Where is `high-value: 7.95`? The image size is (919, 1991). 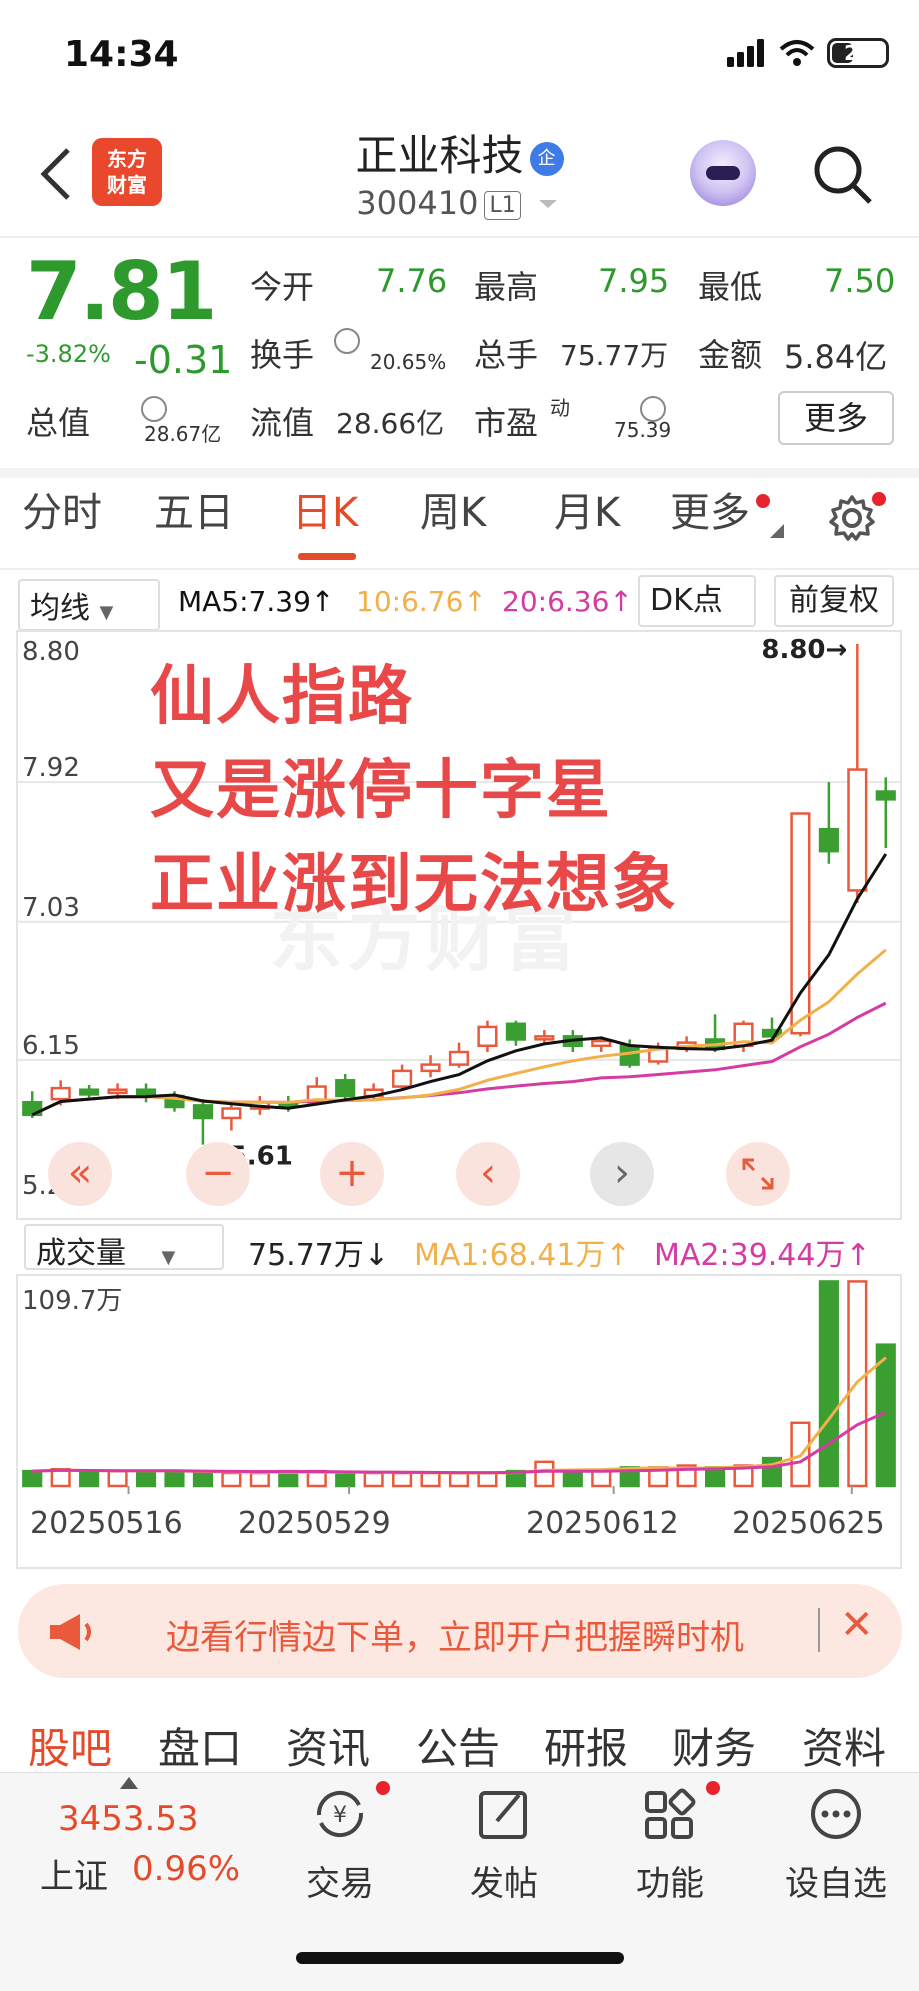 high-value: 7.95 is located at coordinates (634, 281).